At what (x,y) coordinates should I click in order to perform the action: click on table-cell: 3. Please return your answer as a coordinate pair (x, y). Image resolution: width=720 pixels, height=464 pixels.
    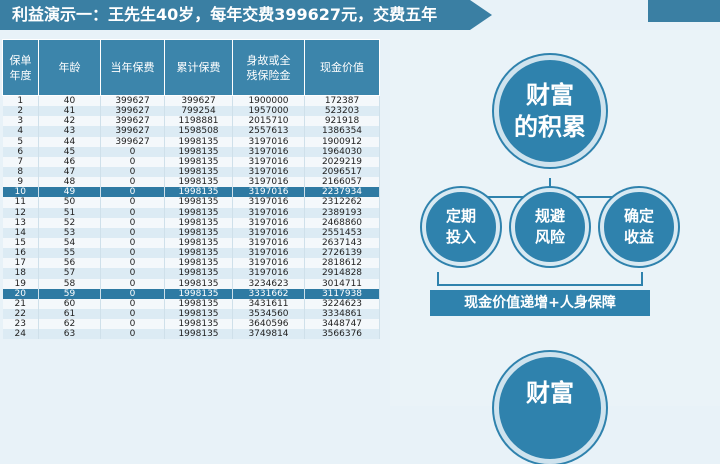
    Looking at the image, I should click on (20, 121).